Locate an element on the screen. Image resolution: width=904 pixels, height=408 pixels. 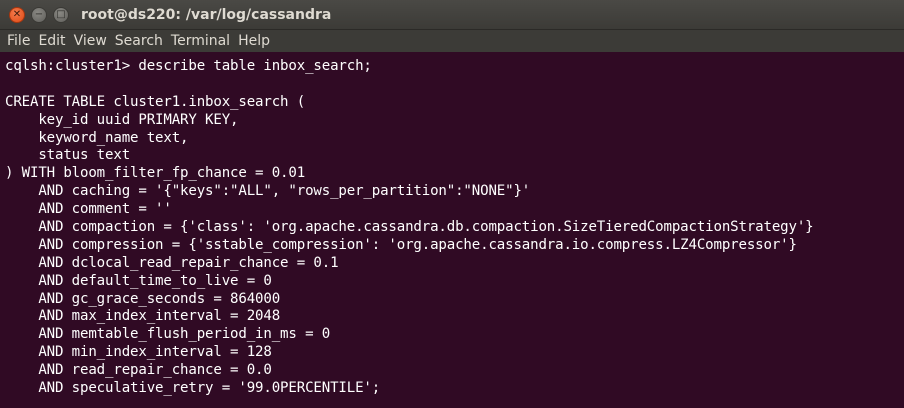
terminal-line: AND comment = '' is located at coordinates (88, 209).